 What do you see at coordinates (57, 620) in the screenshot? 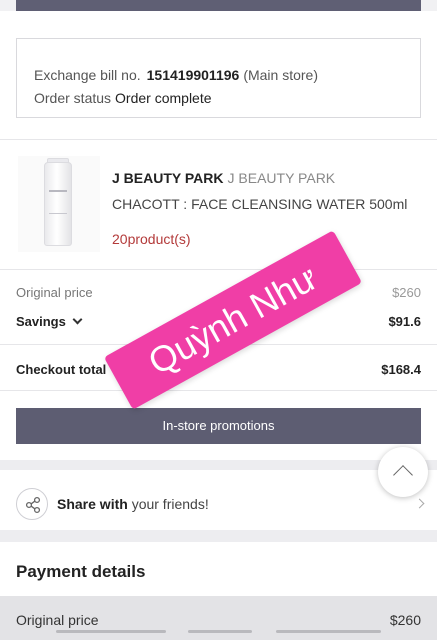
I see `payment-original-price-label: Original price` at bounding box center [57, 620].